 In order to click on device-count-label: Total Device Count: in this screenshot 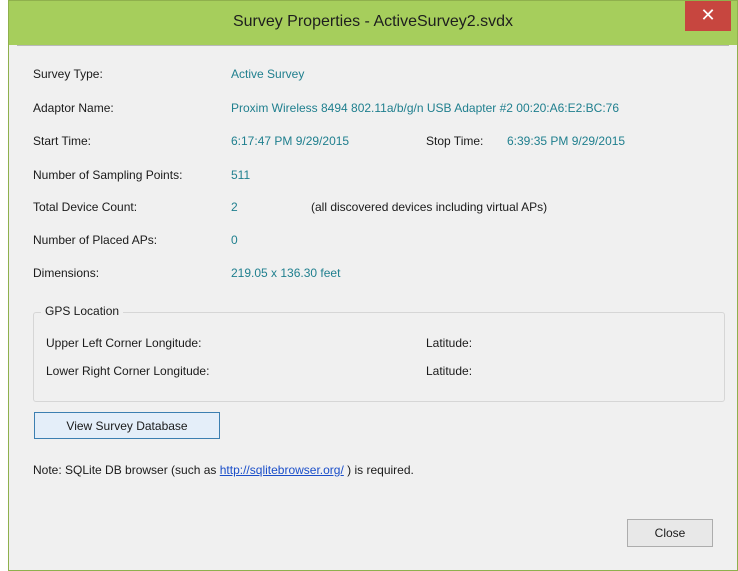, I will do `click(85, 207)`.